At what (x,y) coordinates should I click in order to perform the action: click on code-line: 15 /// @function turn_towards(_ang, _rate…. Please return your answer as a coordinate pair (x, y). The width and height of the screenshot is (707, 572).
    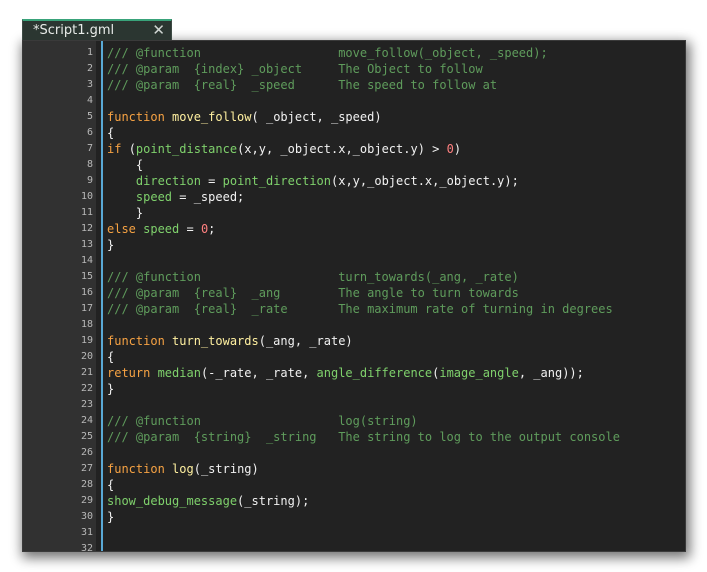
    Looking at the image, I should click on (354, 277).